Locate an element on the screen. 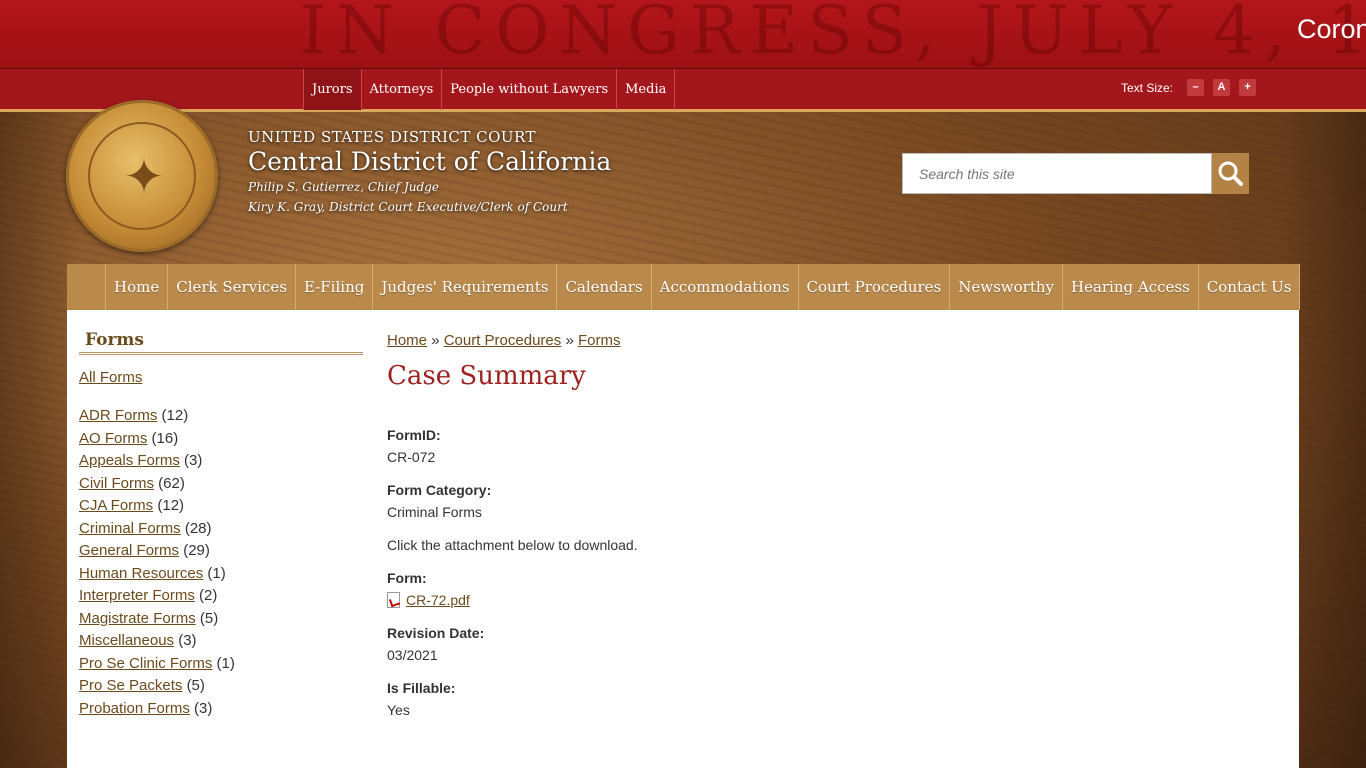 The height and width of the screenshot is (768, 1366). category-link: Magistrate Forms is located at coordinates (137, 618).